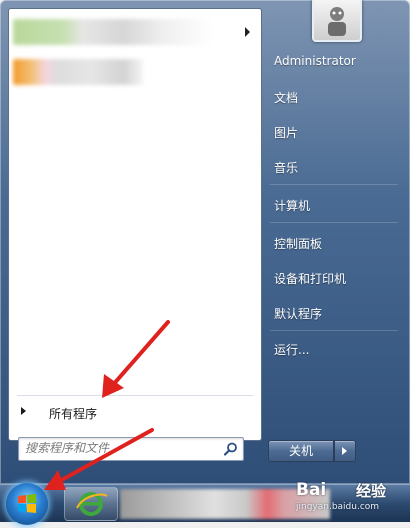 The width and height of the screenshot is (410, 528). I want to click on shutdown-options-button, so click(345, 451).